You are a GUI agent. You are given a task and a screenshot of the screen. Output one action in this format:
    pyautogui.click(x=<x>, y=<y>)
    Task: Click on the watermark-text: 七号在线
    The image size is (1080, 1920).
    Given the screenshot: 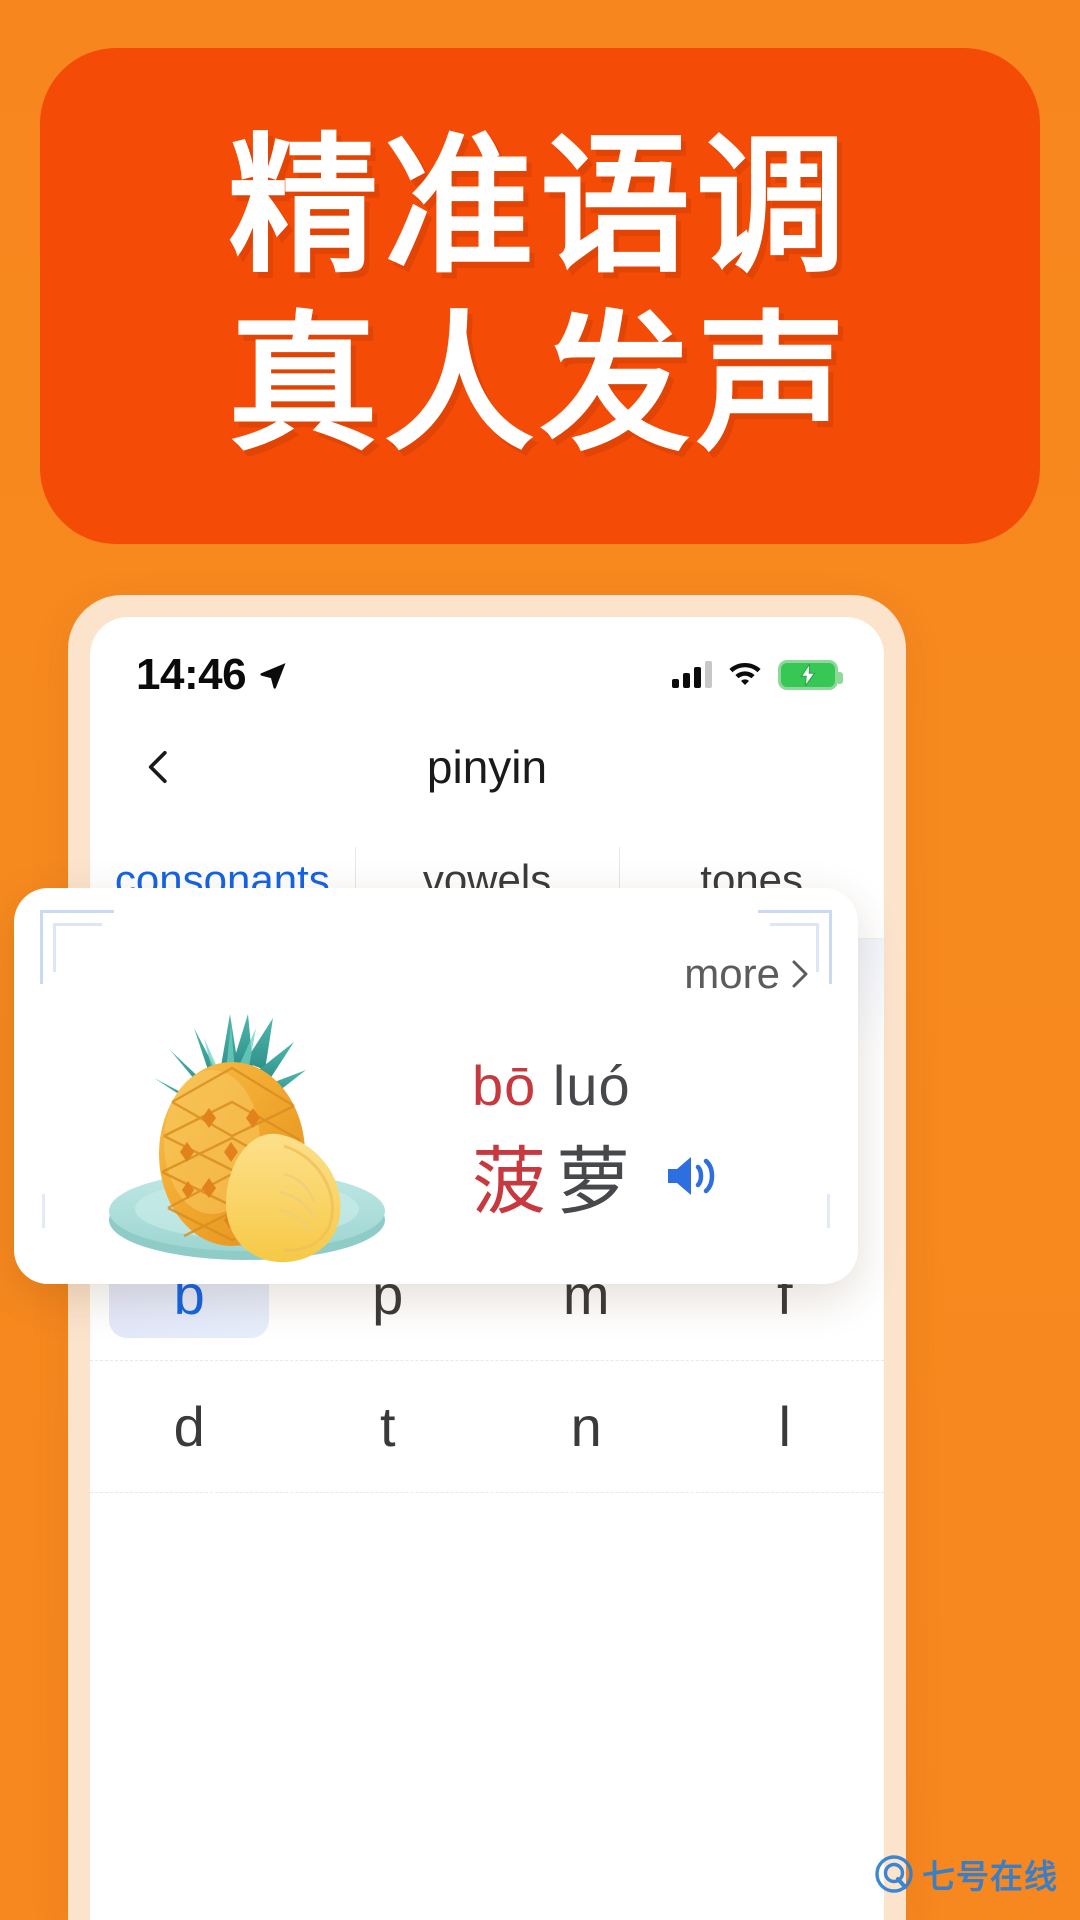 What is the action you would take?
    pyautogui.click(x=990, y=1876)
    